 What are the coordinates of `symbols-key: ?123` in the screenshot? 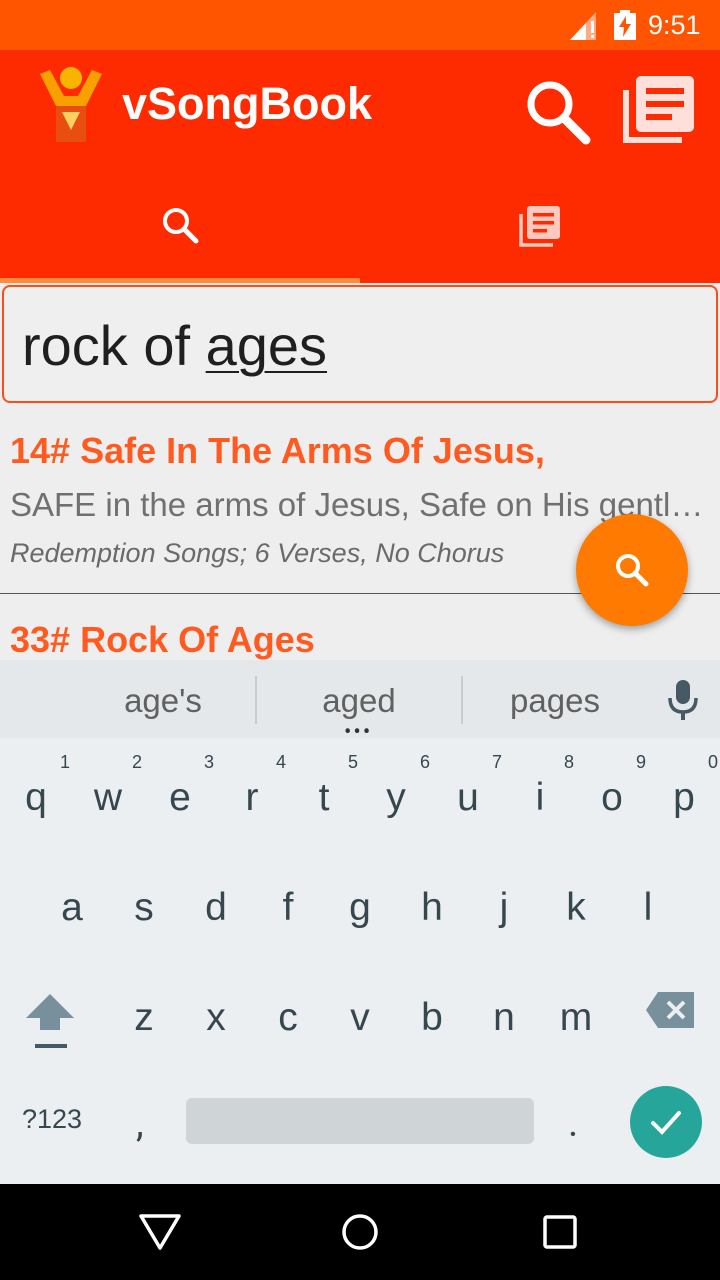 It's located at (52, 1119).